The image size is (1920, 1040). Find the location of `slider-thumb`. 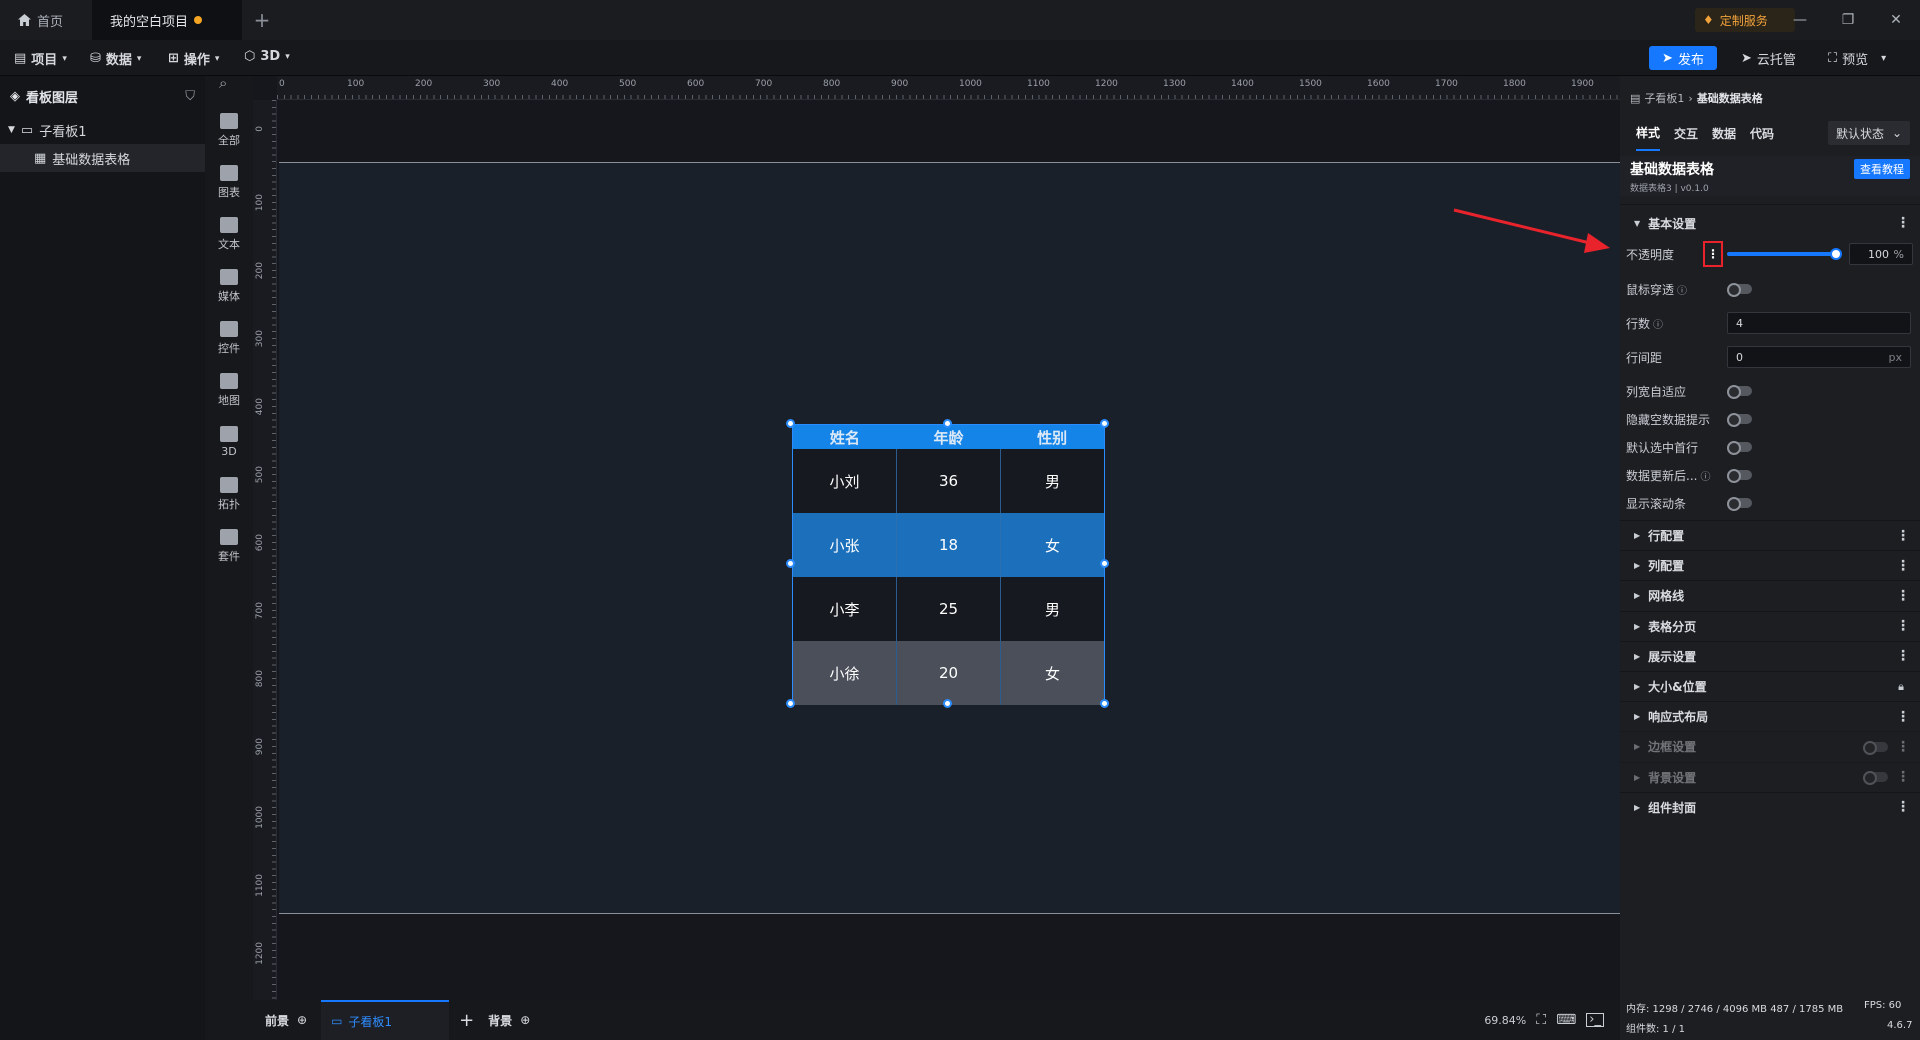

slider-thumb is located at coordinates (1836, 254).